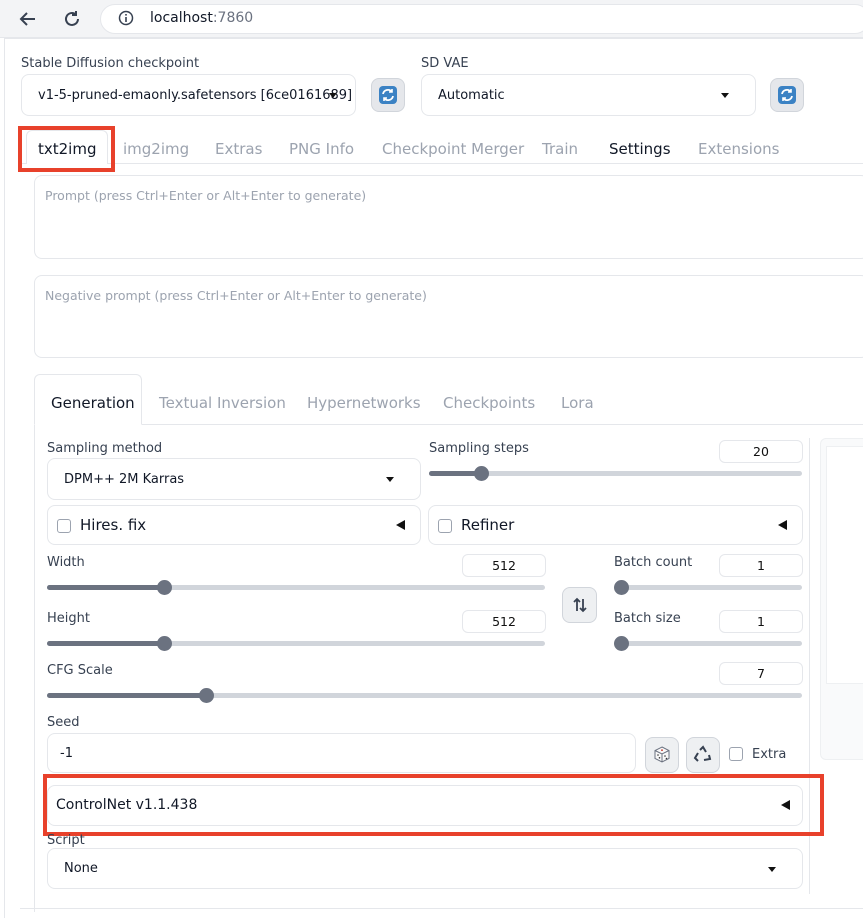  Describe the element at coordinates (106, 587) in the screenshot. I see `width-fill` at that location.